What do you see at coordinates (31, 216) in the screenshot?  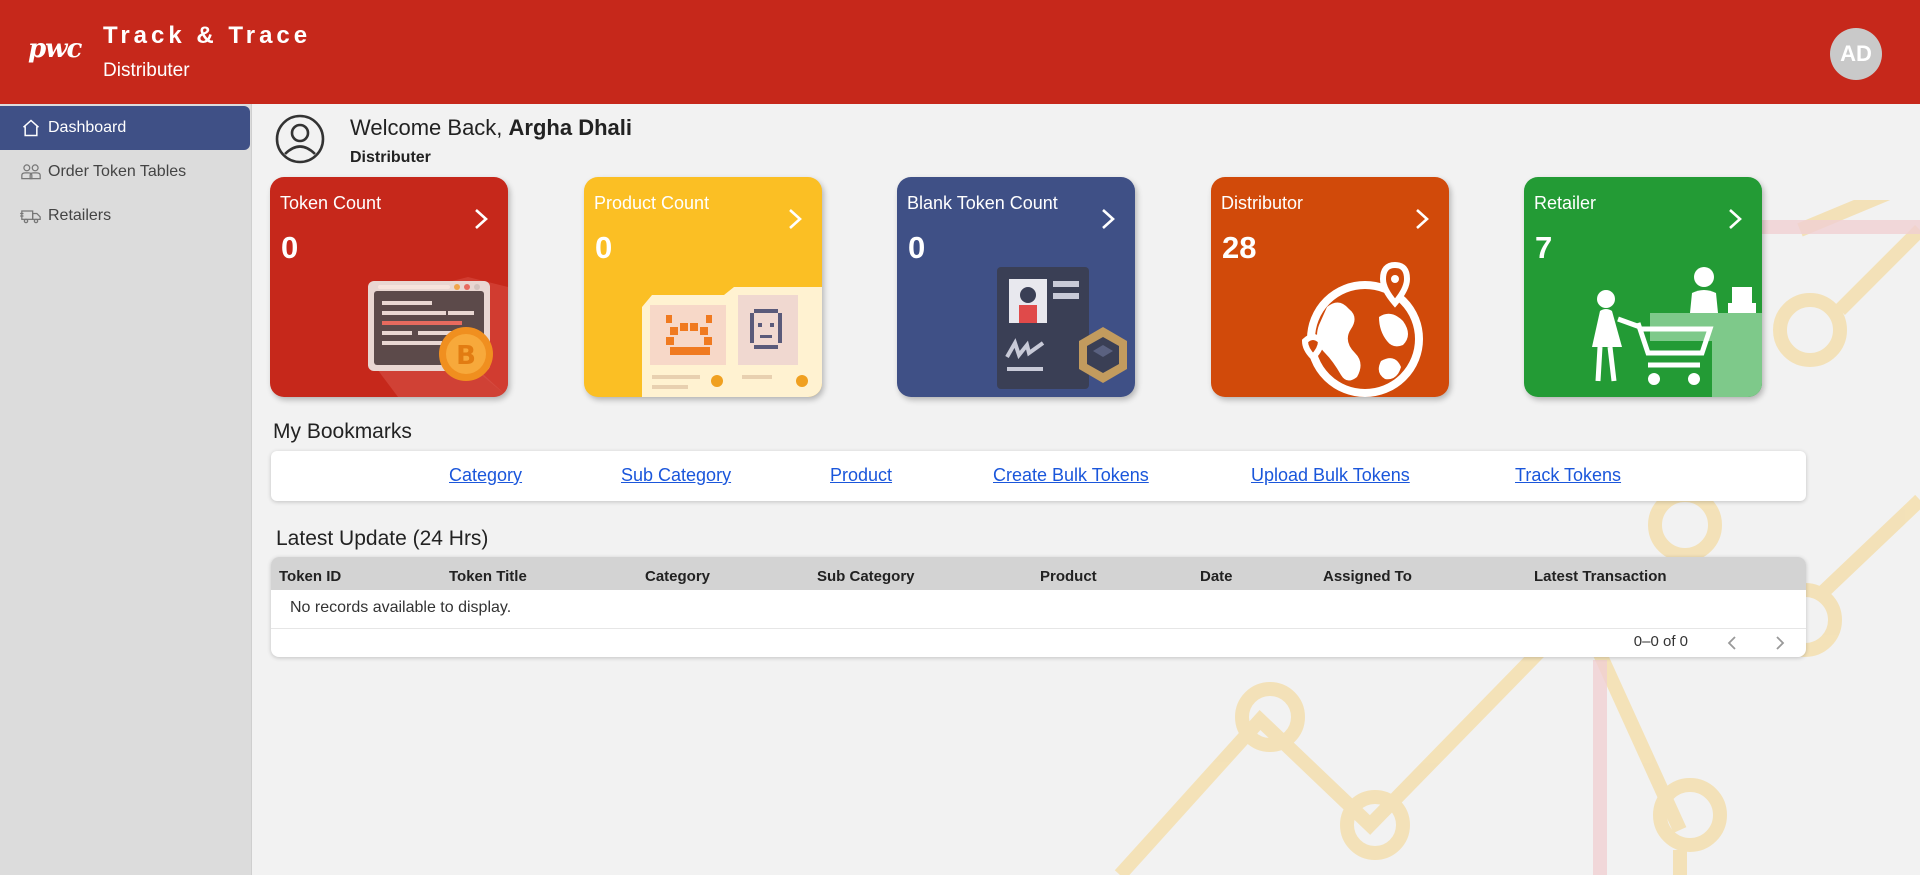 I see `truck-icon` at bounding box center [31, 216].